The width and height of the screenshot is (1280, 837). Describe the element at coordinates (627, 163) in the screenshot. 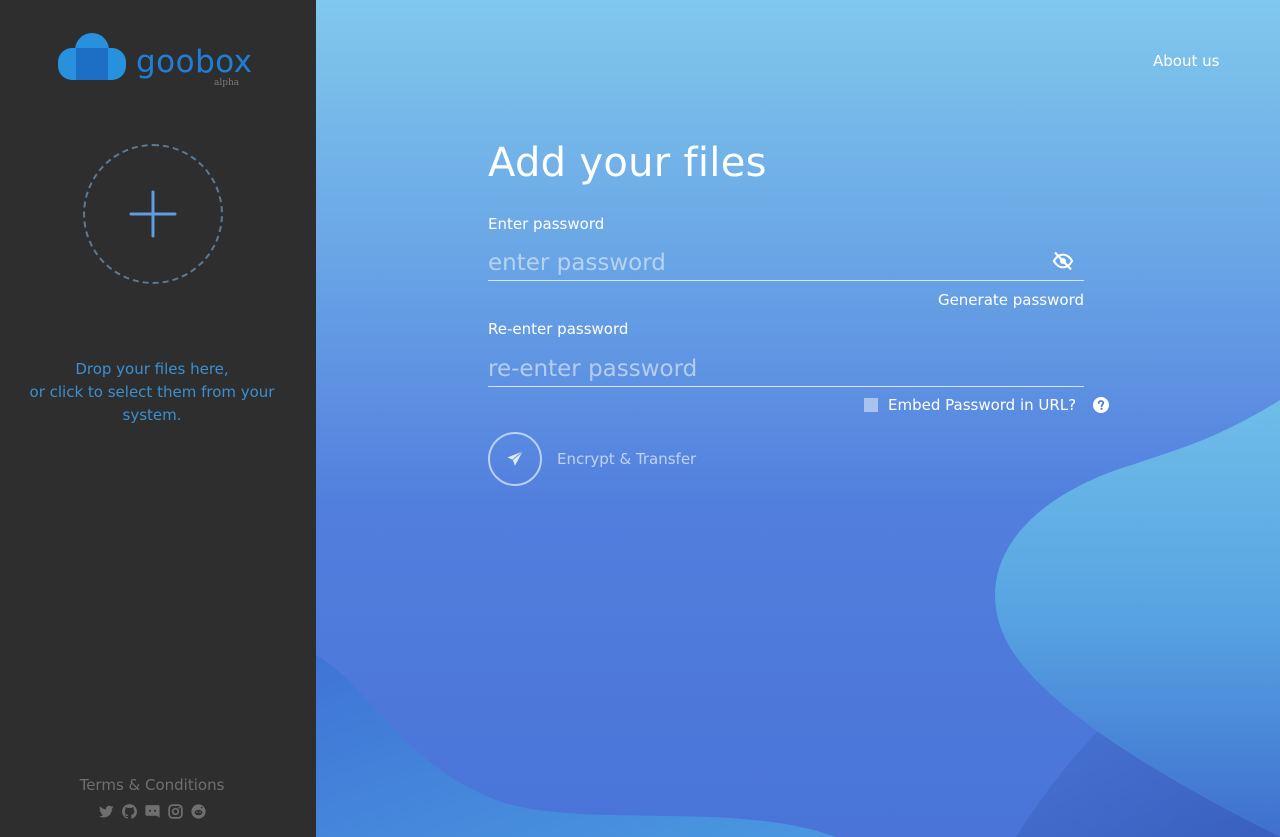

I see `page-title: Add your files` at that location.